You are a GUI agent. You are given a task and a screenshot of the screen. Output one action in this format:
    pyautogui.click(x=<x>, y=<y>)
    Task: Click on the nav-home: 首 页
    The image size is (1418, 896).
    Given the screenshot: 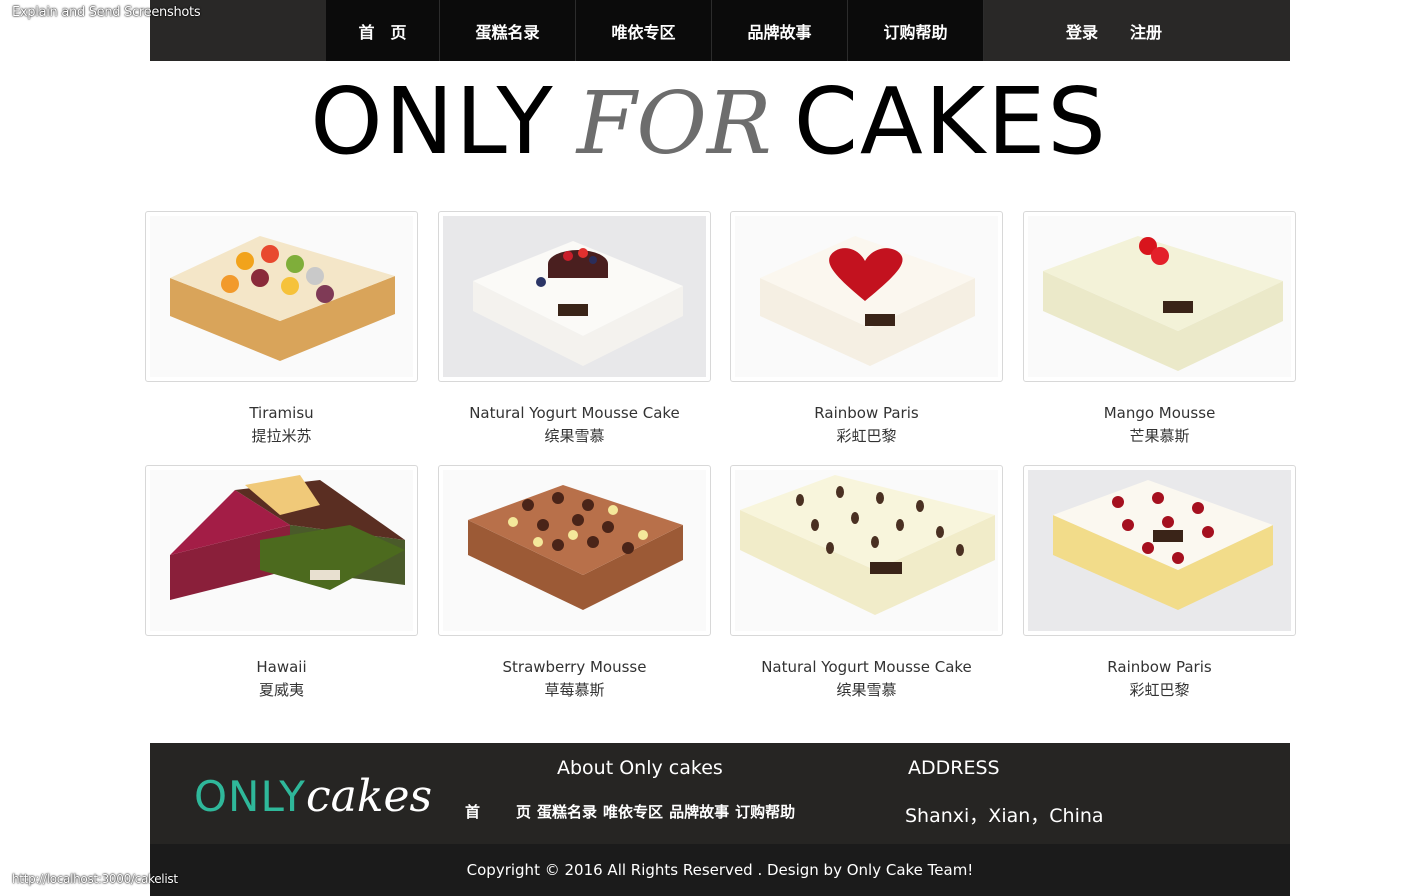 What is the action you would take?
    pyautogui.click(x=383, y=30)
    